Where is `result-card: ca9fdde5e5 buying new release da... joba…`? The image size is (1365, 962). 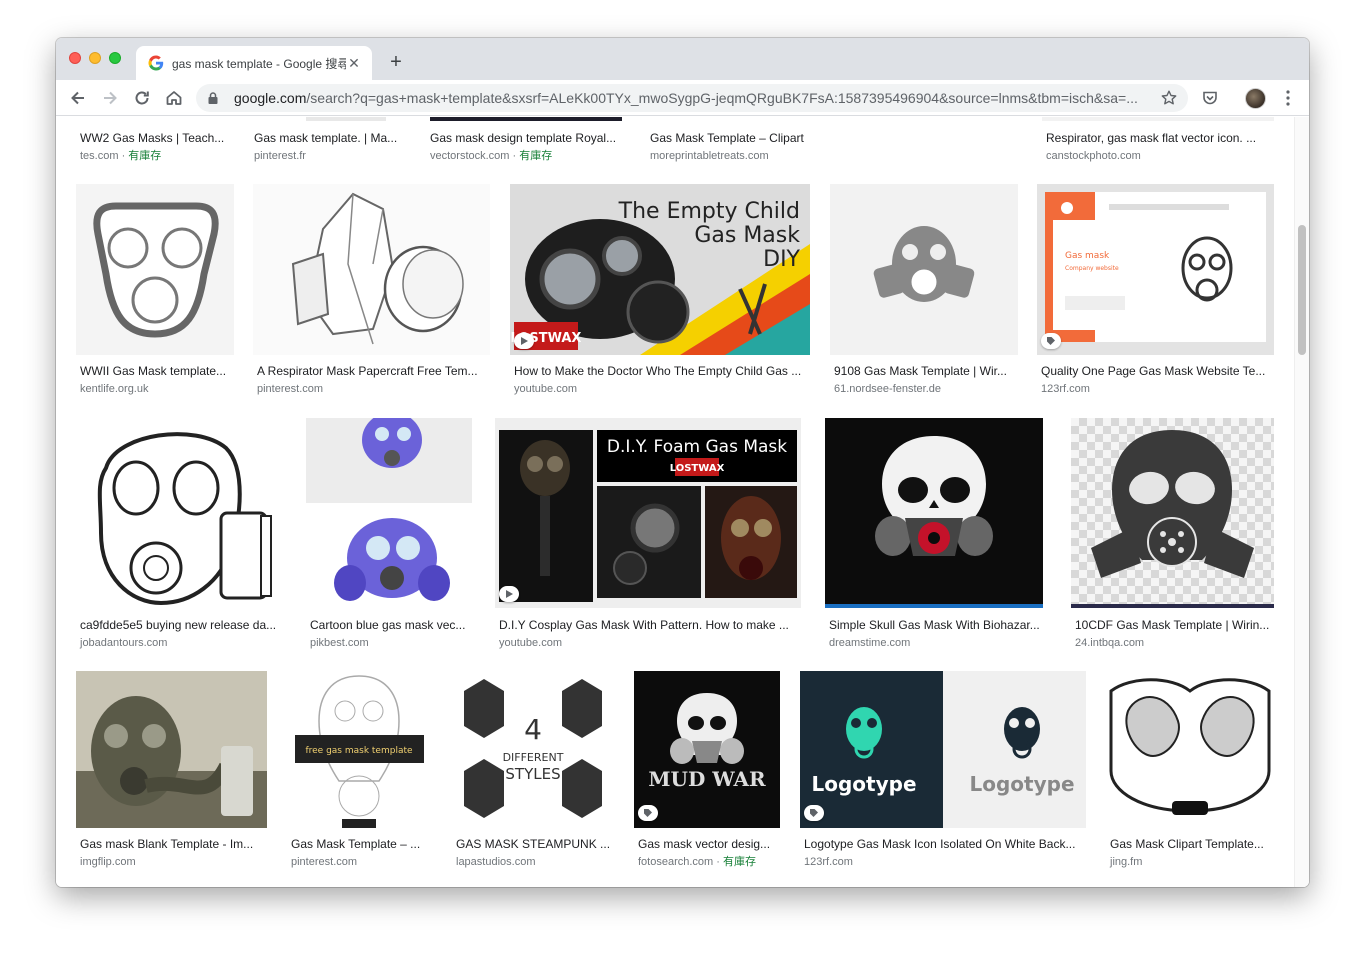
result-card: ca9fdde5e5 buying new release da... joba… is located at coordinates (180, 533).